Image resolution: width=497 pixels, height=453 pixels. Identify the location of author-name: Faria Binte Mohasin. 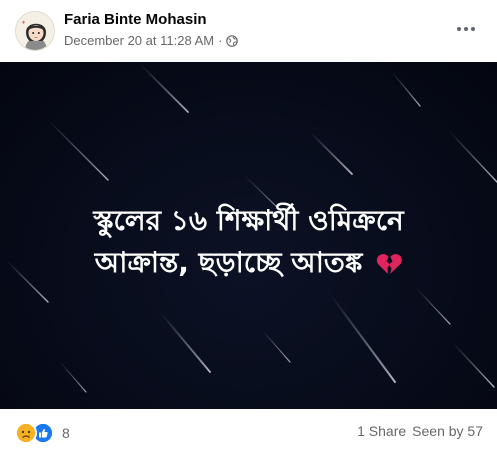
(135, 19).